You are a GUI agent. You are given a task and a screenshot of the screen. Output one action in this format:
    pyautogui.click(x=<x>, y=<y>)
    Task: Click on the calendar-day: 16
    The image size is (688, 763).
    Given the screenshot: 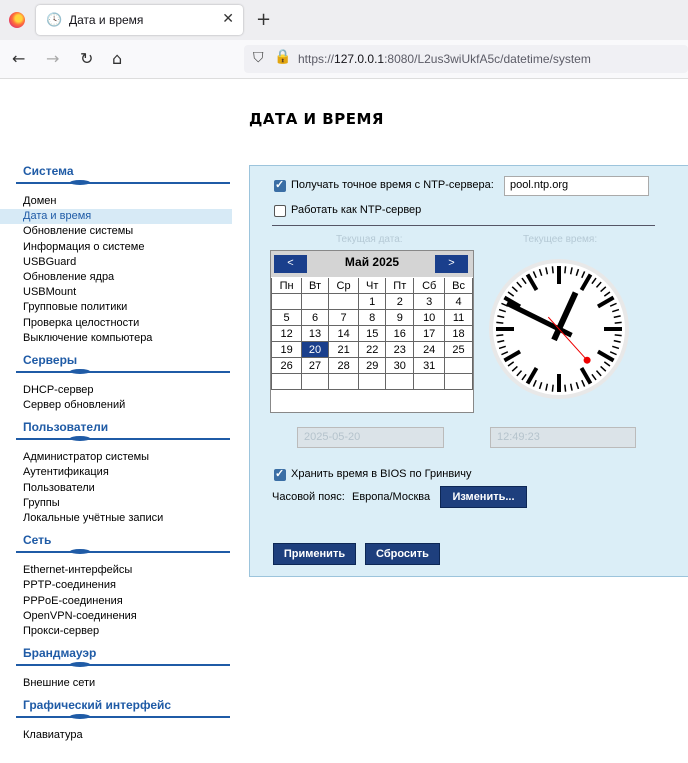 What is the action you would take?
    pyautogui.click(x=400, y=333)
    